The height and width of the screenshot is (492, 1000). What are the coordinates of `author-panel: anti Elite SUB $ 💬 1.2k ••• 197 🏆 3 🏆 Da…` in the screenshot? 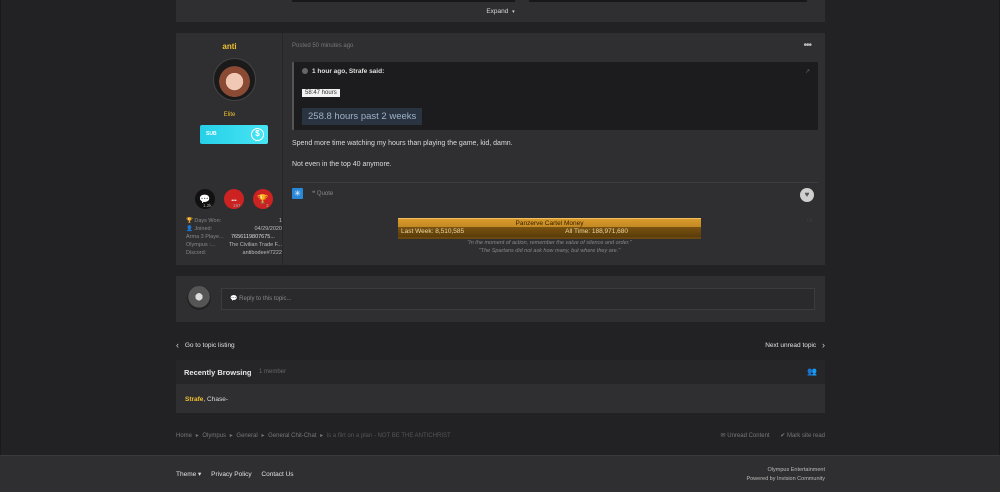 It's located at (229, 149).